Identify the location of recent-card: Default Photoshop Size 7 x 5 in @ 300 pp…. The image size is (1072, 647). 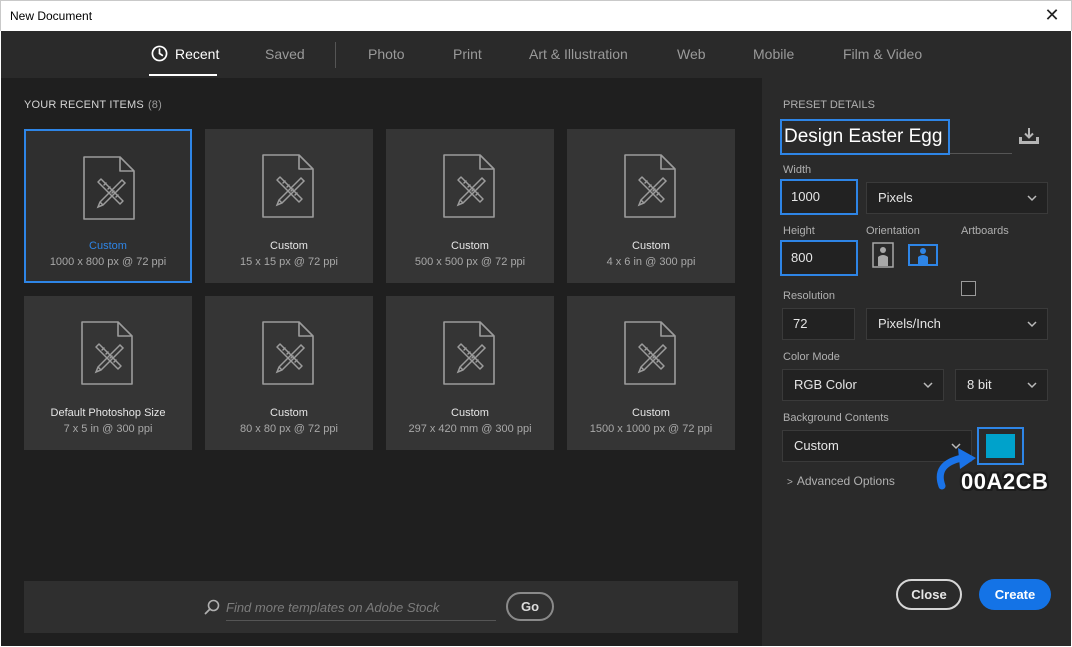
(108, 373).